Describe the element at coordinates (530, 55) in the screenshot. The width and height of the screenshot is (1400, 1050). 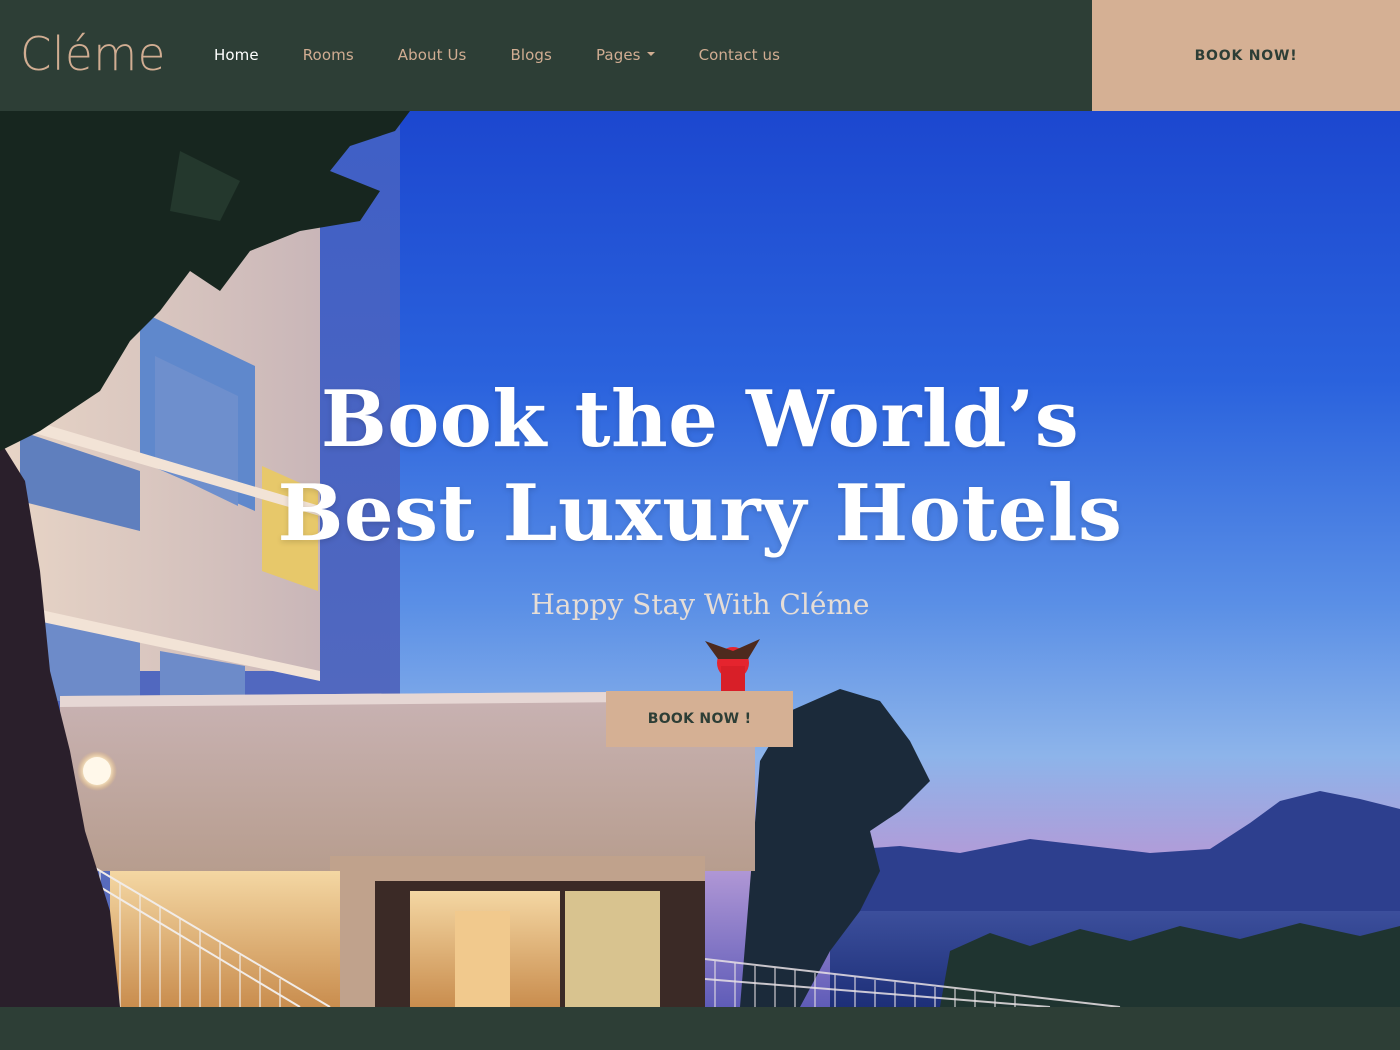
I see `nav-item-blogs: Blogs` at that location.